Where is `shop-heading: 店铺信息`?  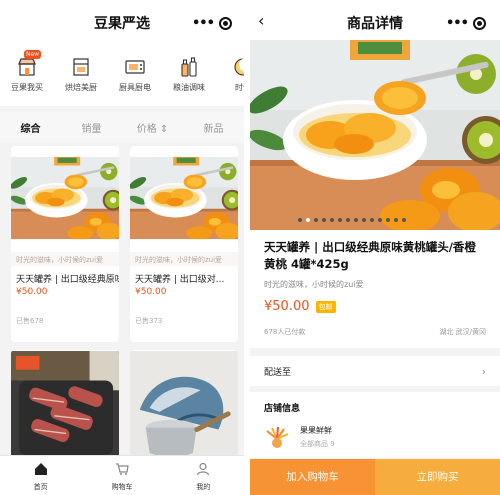
shop-heading: 店铺信息 is located at coordinates (282, 409).